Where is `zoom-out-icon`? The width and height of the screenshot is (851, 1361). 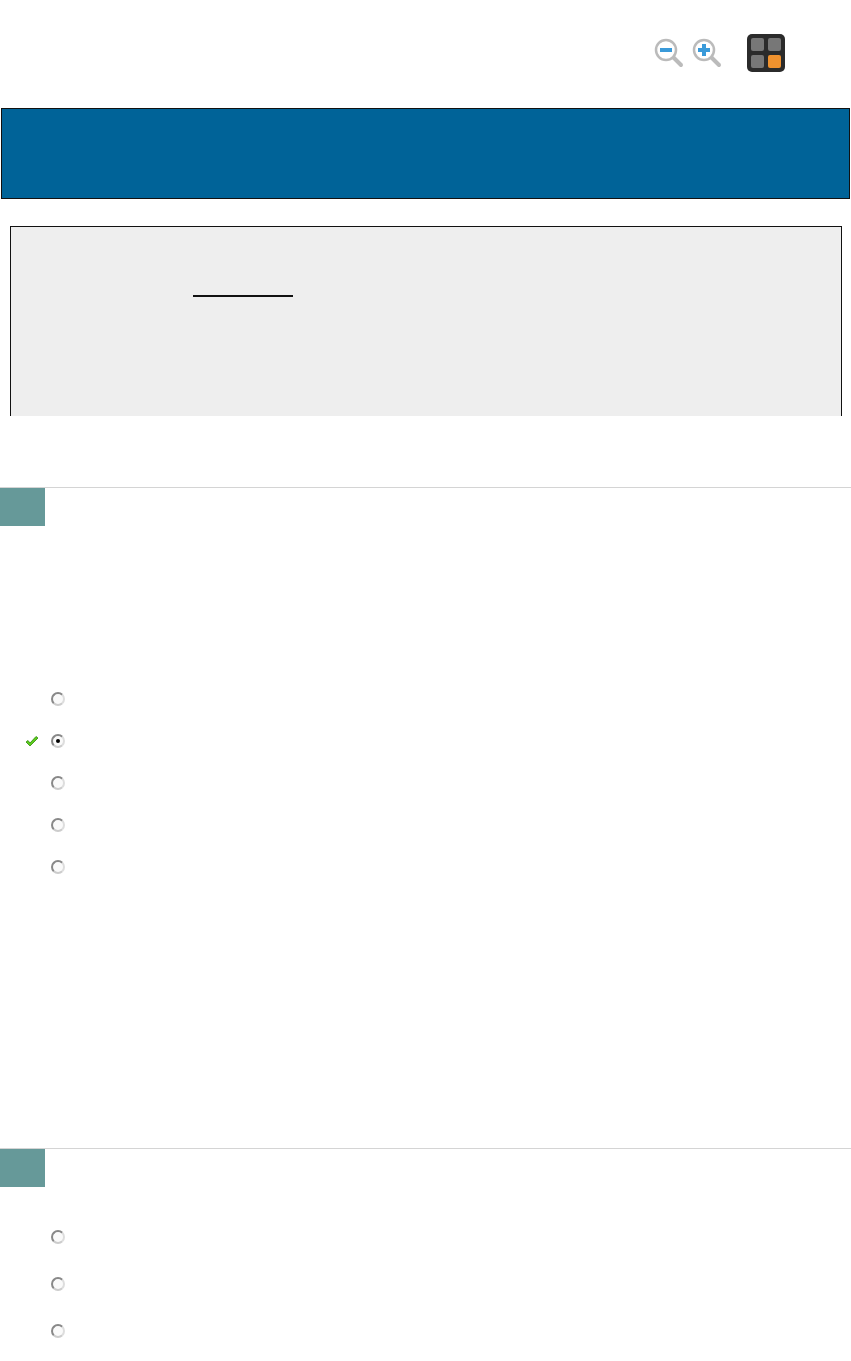 zoom-out-icon is located at coordinates (669, 53).